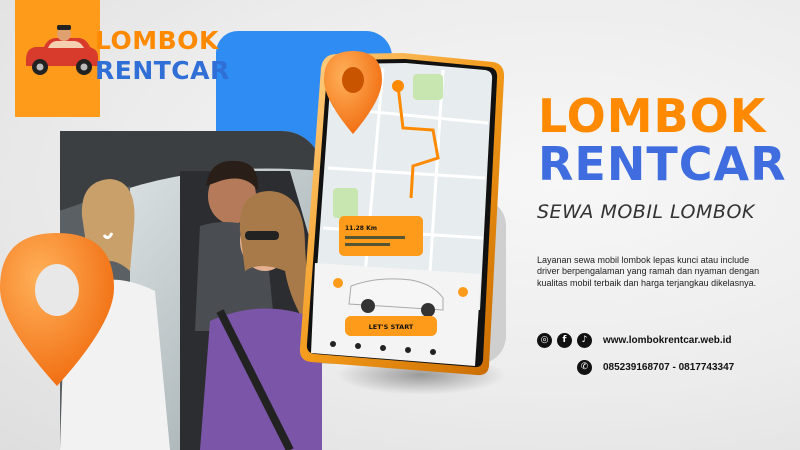 This screenshot has height=450, width=800. What do you see at coordinates (544, 340) in the screenshot?
I see `instagram-icon: ◎` at bounding box center [544, 340].